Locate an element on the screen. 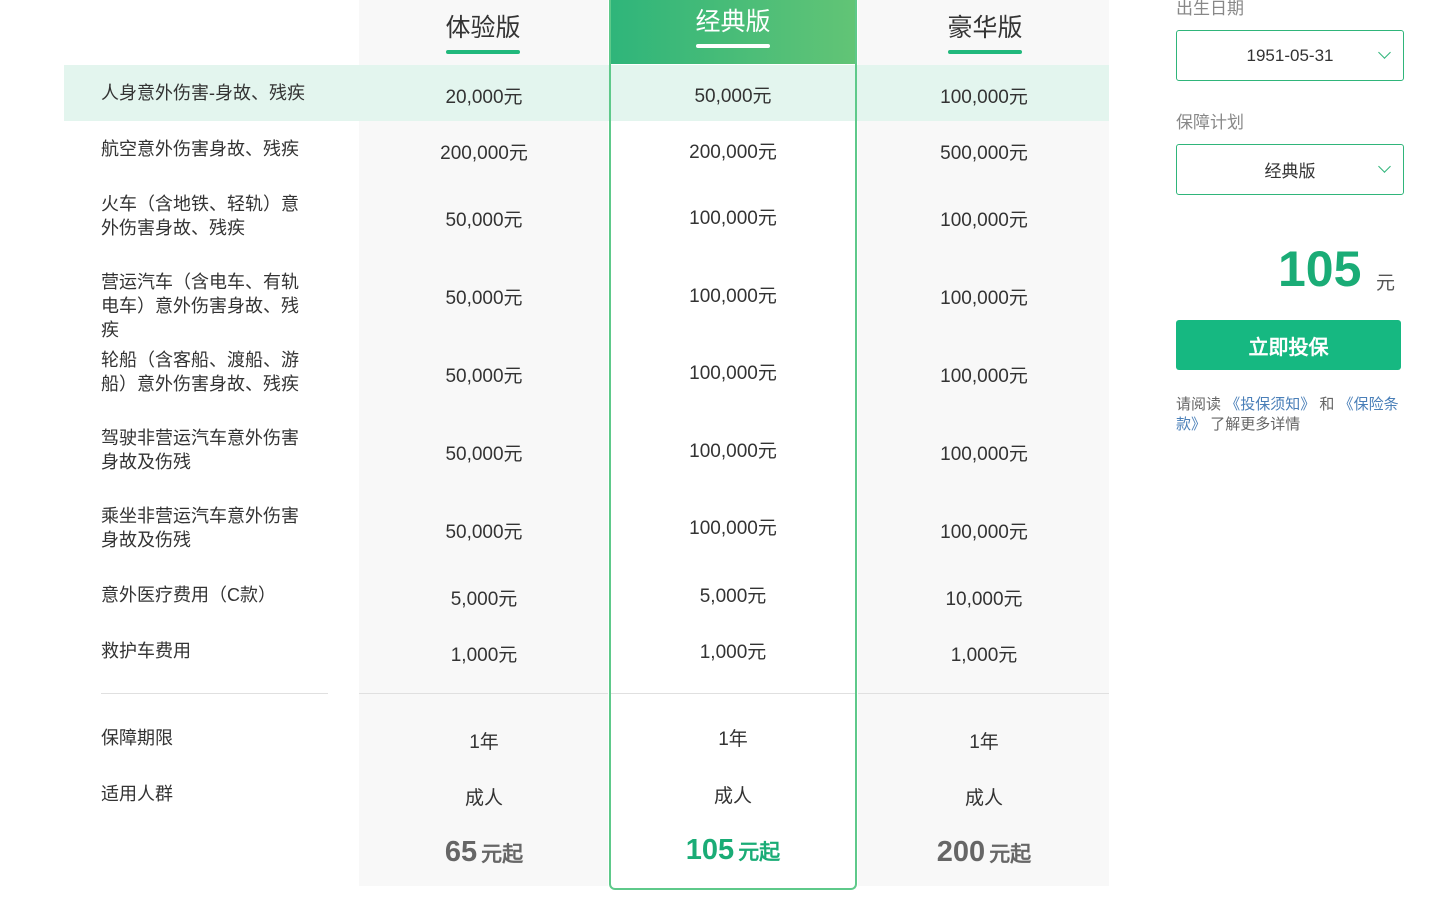  buy-now-button: 立即投保 is located at coordinates (1288, 345).